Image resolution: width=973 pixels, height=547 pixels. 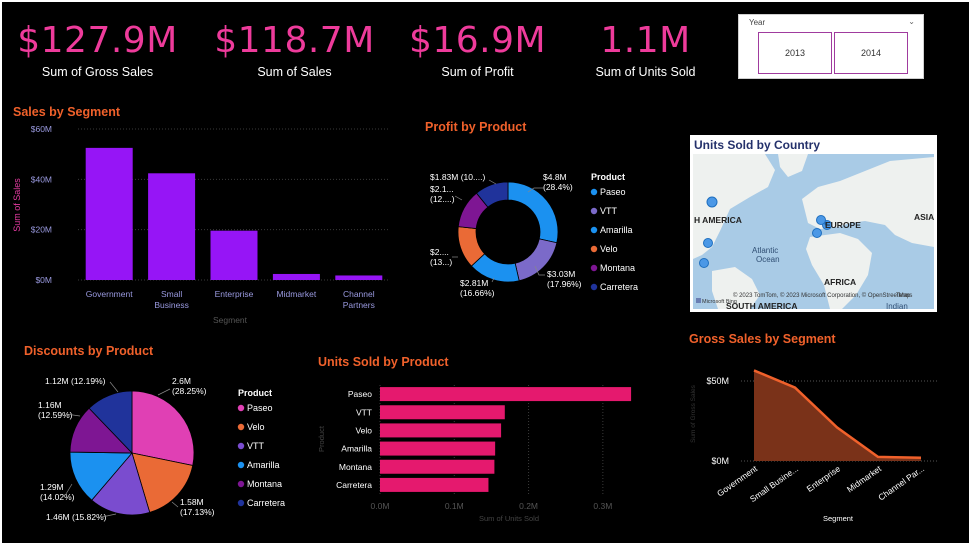 I want to click on x-tick-label: Small, so click(x=171, y=294).